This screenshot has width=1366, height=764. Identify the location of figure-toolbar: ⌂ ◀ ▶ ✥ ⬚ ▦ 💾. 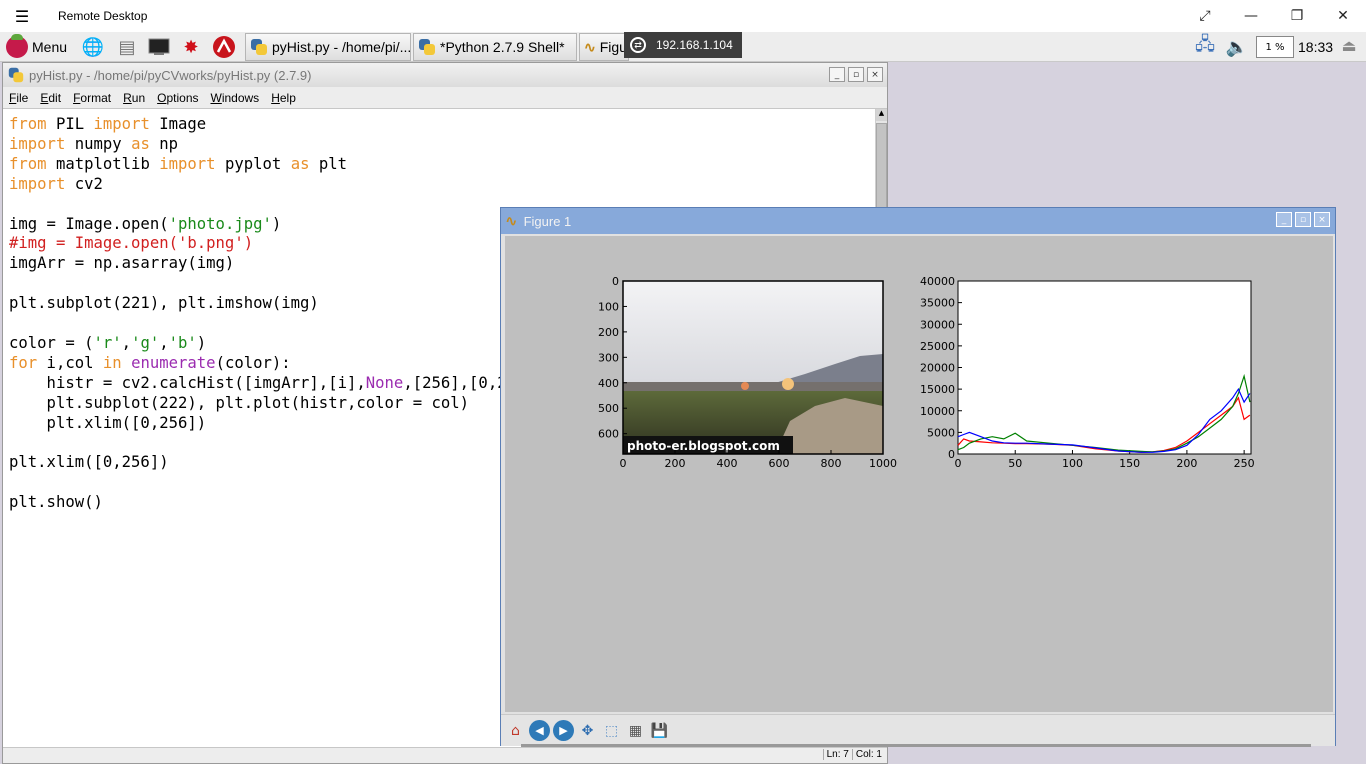
(918, 730).